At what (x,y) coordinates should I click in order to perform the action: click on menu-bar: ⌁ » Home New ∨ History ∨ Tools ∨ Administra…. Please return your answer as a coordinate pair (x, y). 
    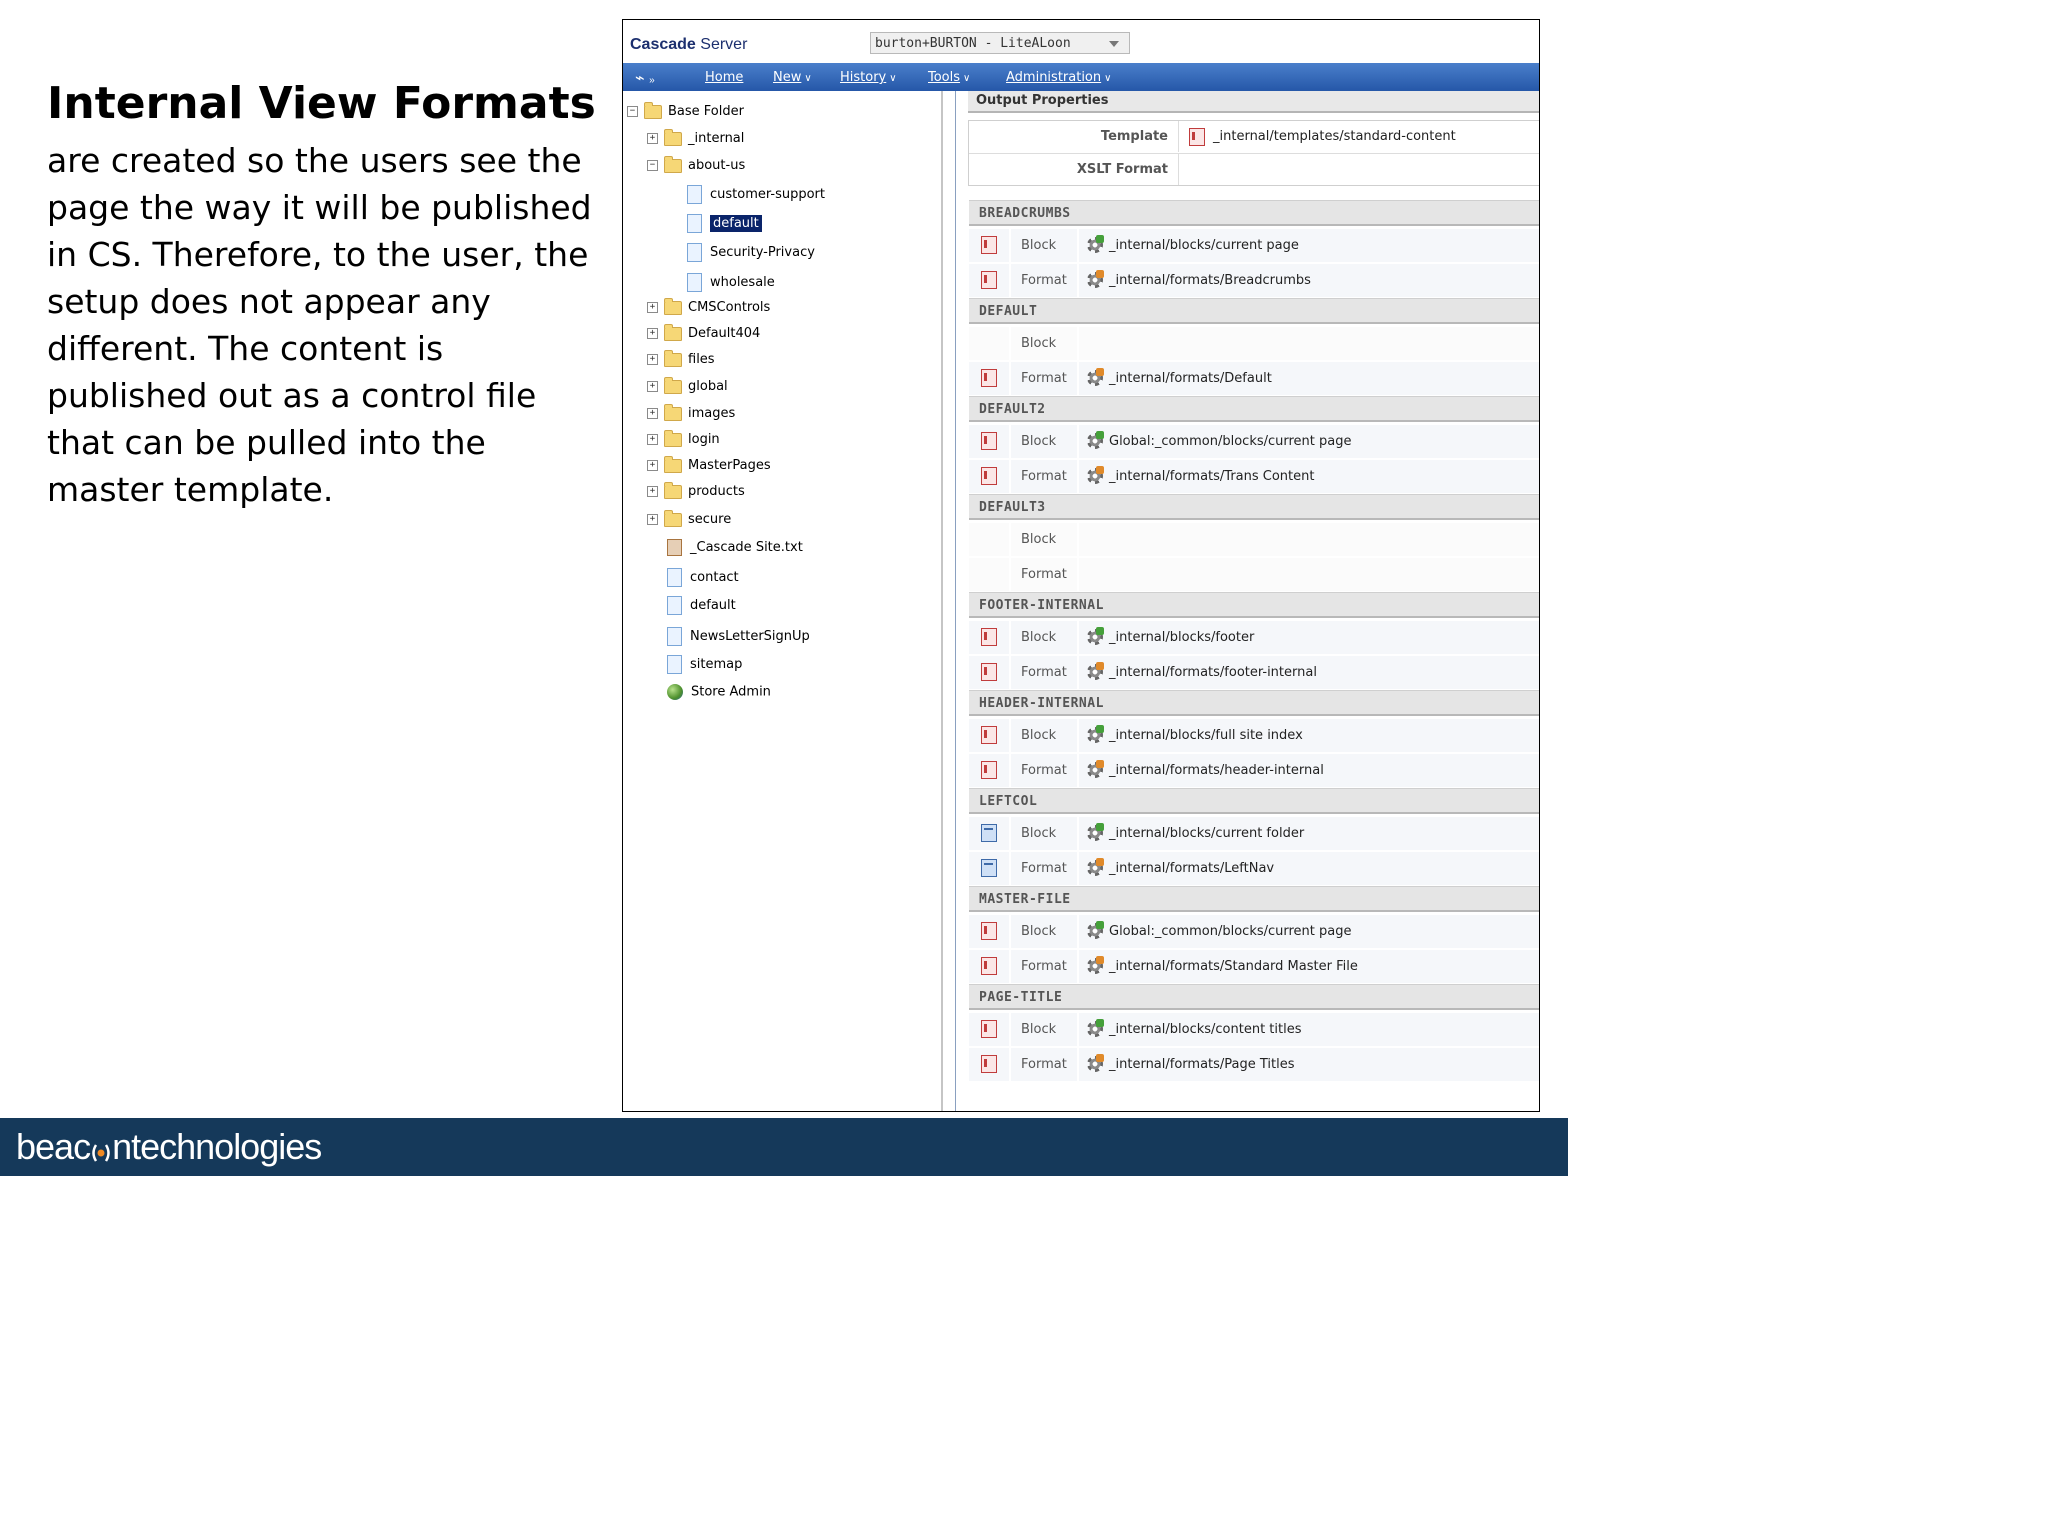
    Looking at the image, I should click on (1081, 77).